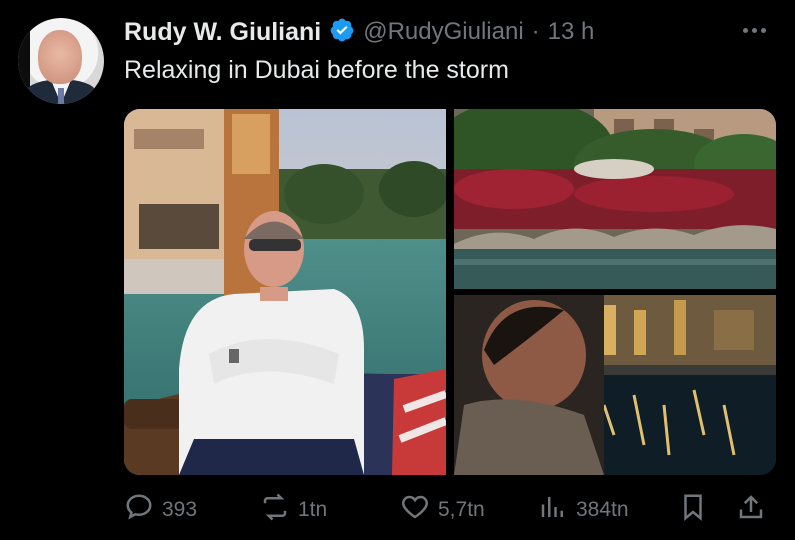 The height and width of the screenshot is (540, 795). I want to click on views-button: 384tn, so click(583, 510).